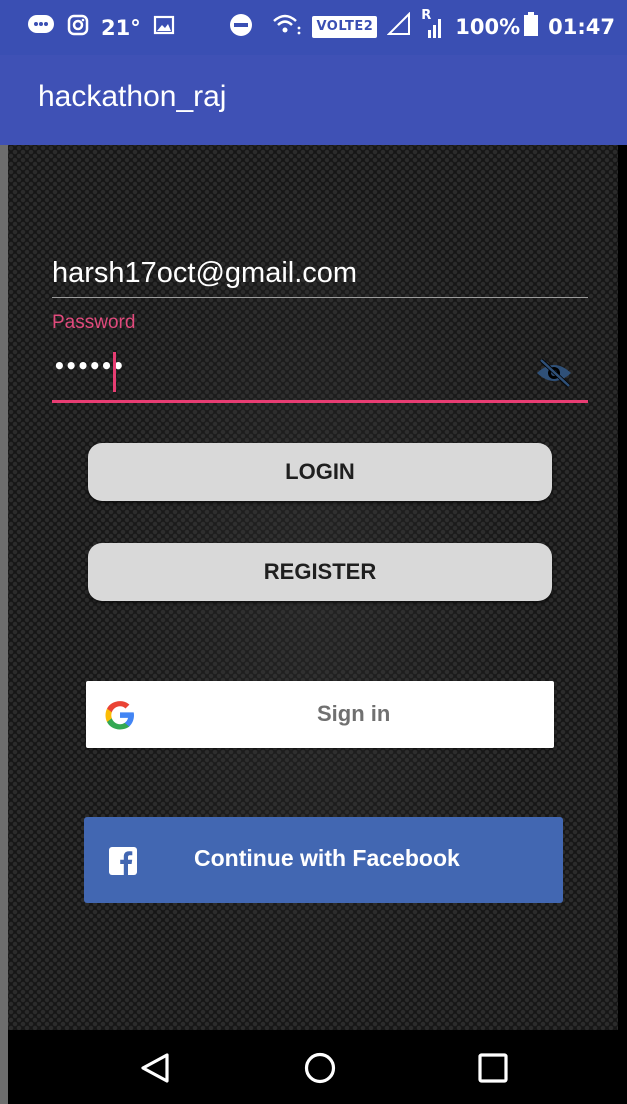 Image resolution: width=627 pixels, height=1104 pixels. Describe the element at coordinates (94, 322) in the screenshot. I see `password-label: Password` at that location.